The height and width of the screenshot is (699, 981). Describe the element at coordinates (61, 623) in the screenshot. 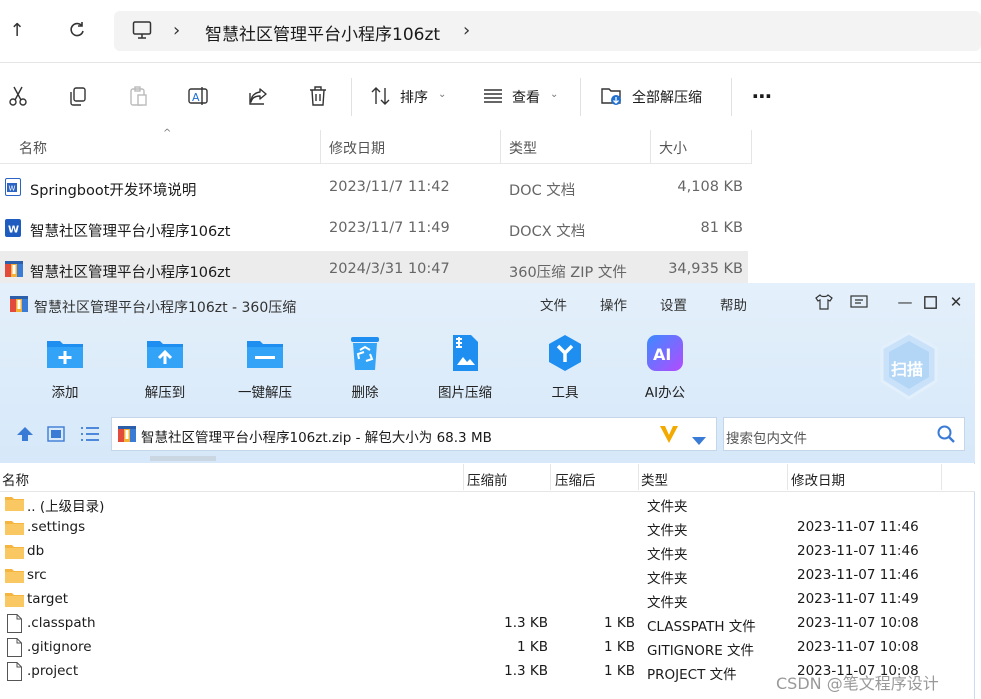

I see `row-name: .classpath` at that location.